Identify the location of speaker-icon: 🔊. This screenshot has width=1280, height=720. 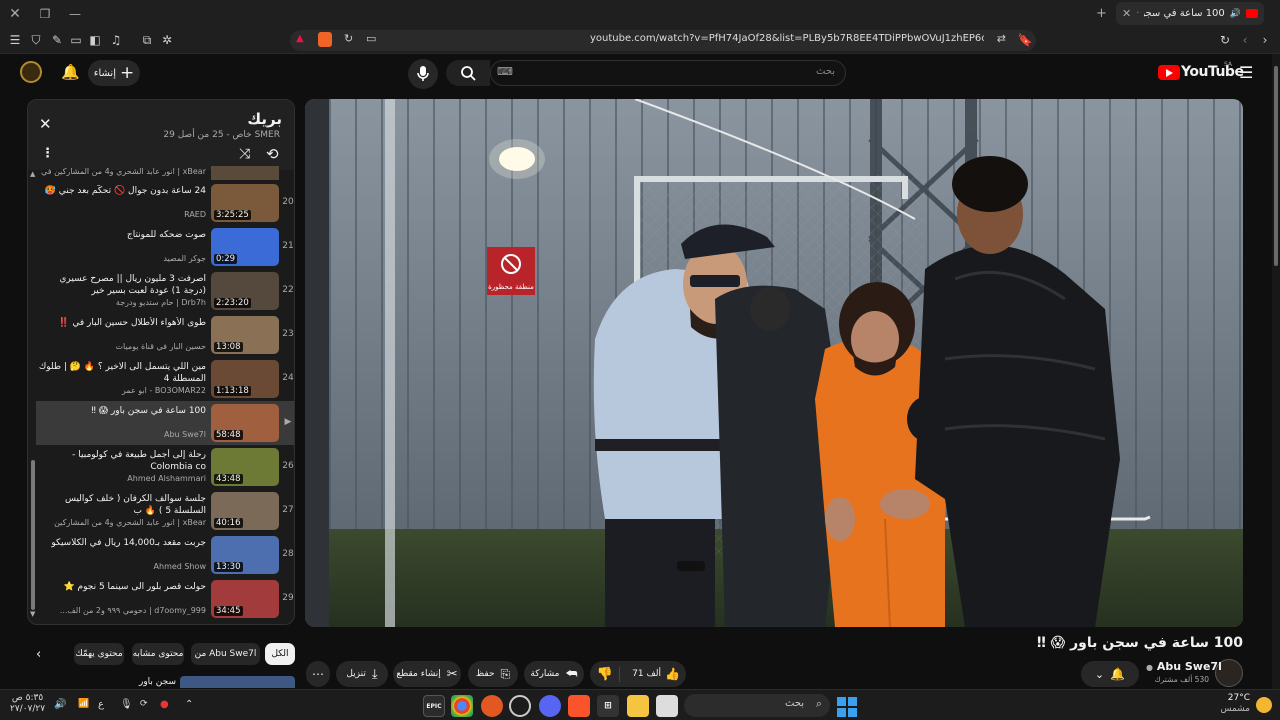
(60, 704).